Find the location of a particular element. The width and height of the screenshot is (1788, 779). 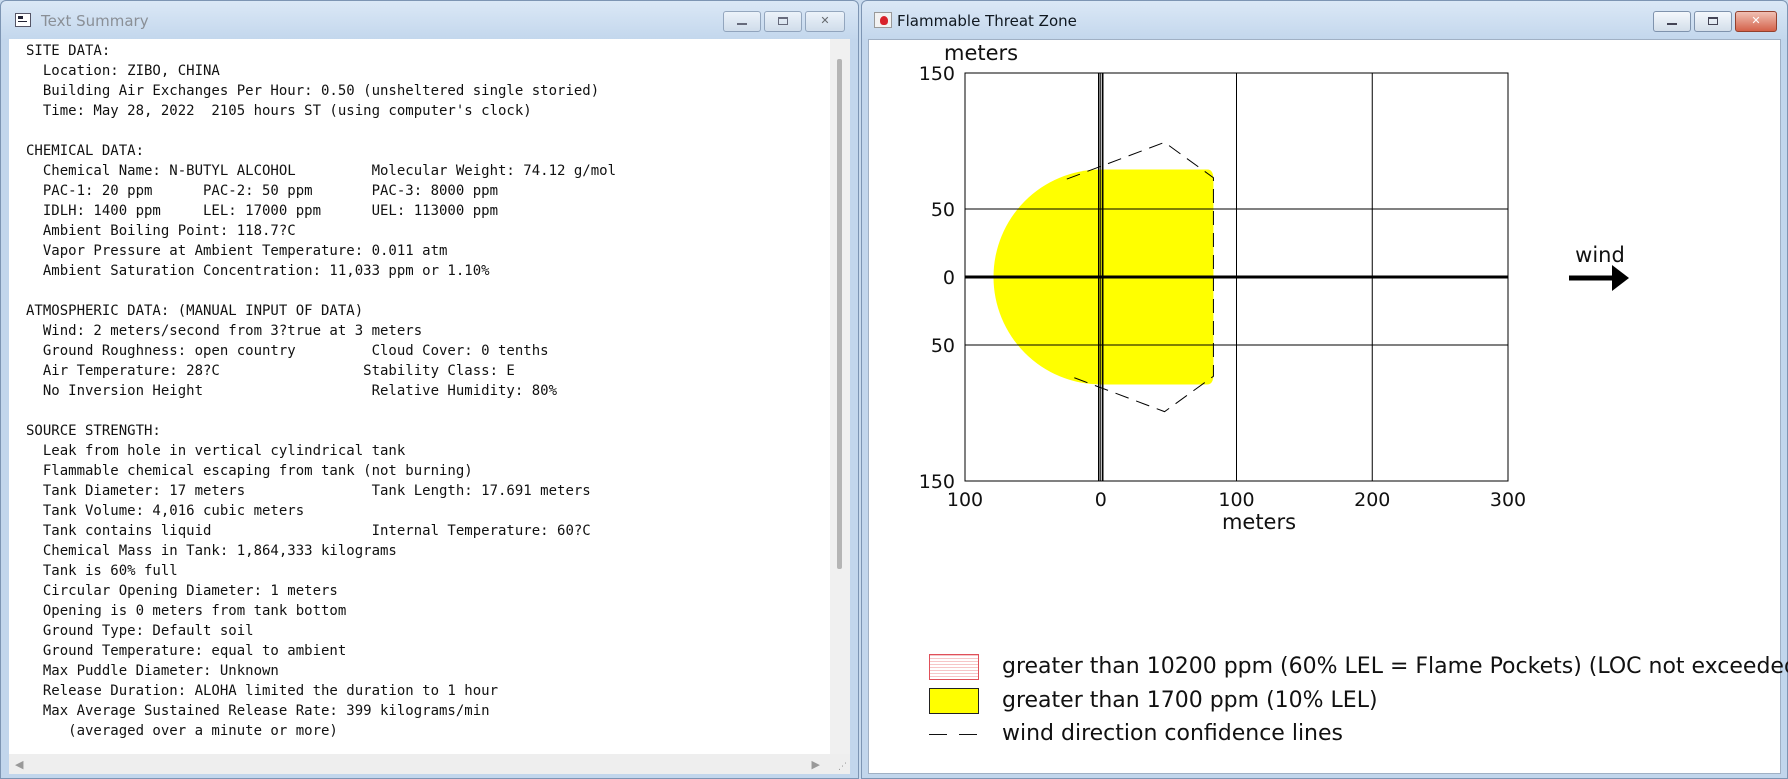

legend-label: wind direction confidence lines is located at coordinates (1172, 733).